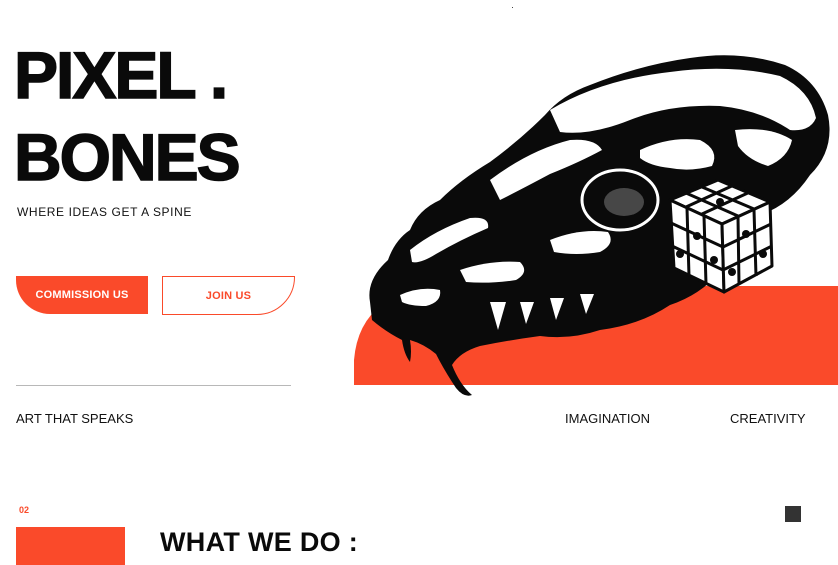  I want to click on commission-us-button: COMMISSION US, so click(82, 295).